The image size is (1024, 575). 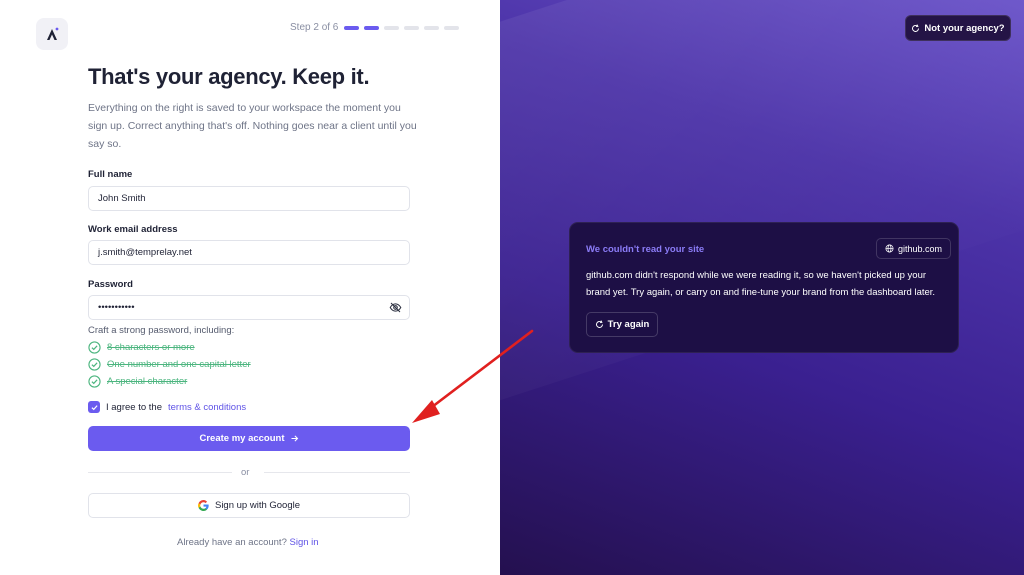 I want to click on not-your-agency-button: Not your agency?, so click(x=958, y=28).